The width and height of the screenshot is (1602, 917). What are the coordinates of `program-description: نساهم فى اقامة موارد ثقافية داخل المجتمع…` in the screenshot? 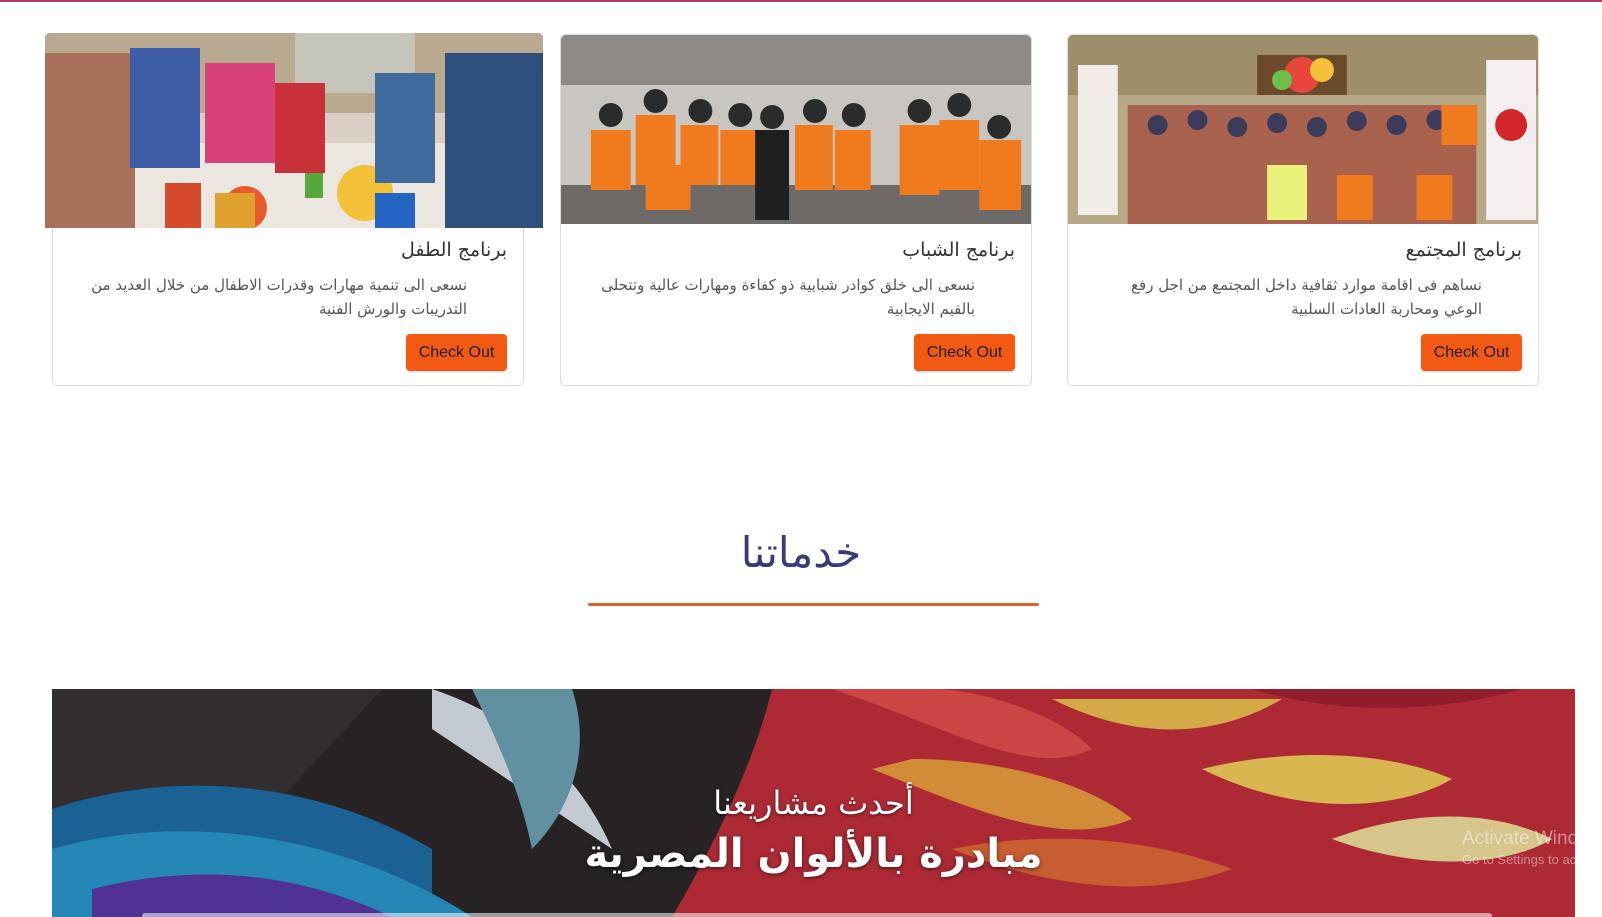 It's located at (1306, 297).